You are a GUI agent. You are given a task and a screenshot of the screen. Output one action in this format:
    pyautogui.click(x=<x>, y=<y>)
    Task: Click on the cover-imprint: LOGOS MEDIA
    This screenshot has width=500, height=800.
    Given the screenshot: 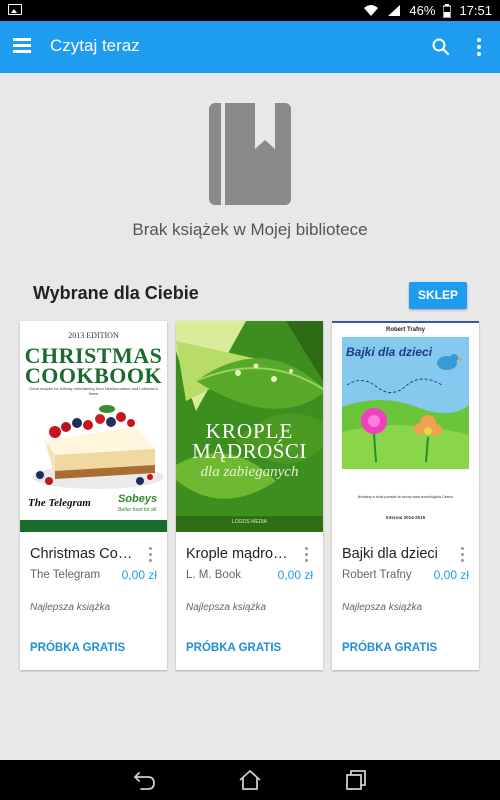 What is the action you would take?
    pyautogui.click(x=249, y=522)
    